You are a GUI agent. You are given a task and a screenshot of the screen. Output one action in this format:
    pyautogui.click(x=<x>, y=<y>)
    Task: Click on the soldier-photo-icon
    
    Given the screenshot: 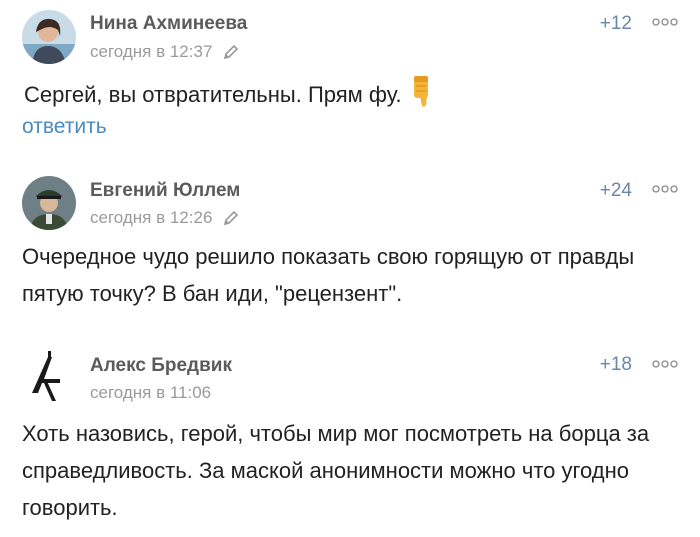 What is the action you would take?
    pyautogui.click(x=49, y=203)
    